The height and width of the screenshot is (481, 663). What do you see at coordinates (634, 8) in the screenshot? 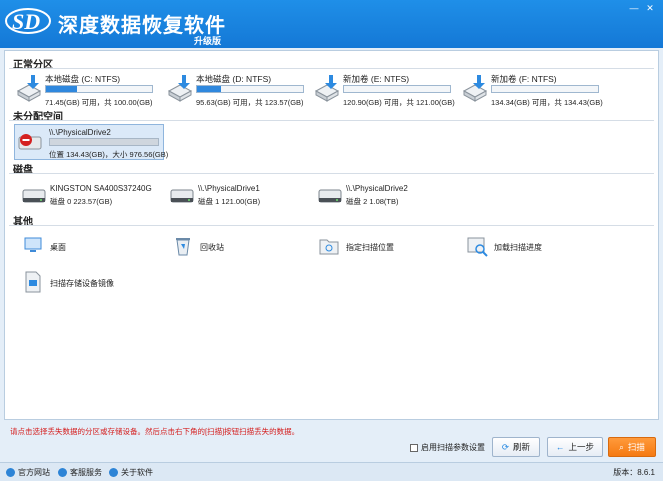
I see `minimize-button: —` at bounding box center [634, 8].